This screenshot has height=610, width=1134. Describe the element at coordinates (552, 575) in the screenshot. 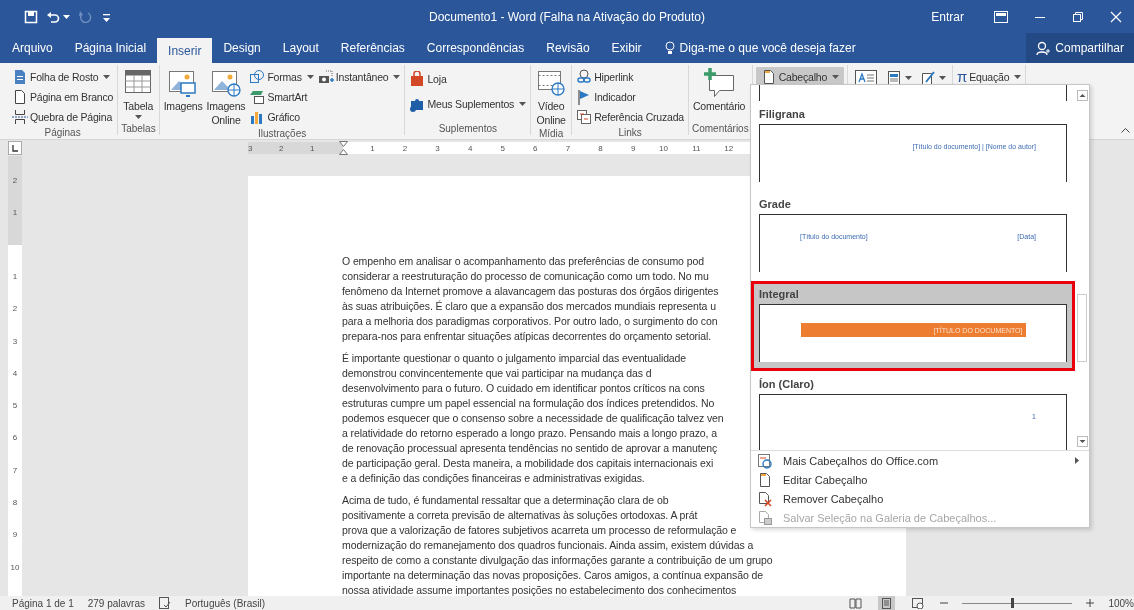

I see `text-line: importante na determinação das novas proposições. Caros amigos, a contínua expansão de` at that location.